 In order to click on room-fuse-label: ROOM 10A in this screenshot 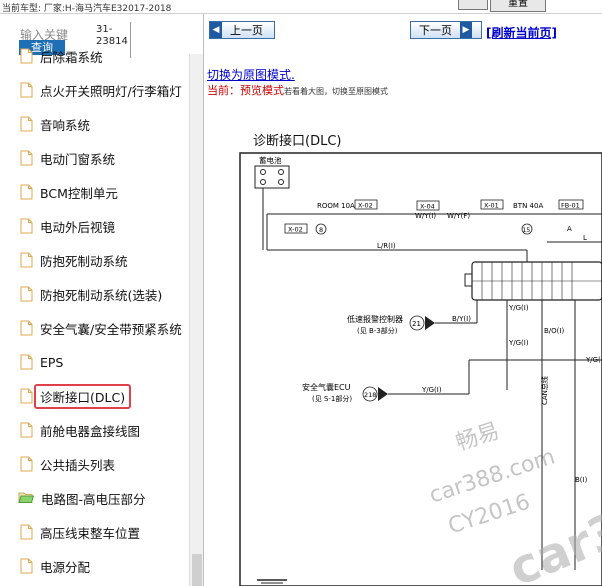, I will do `click(336, 206)`.